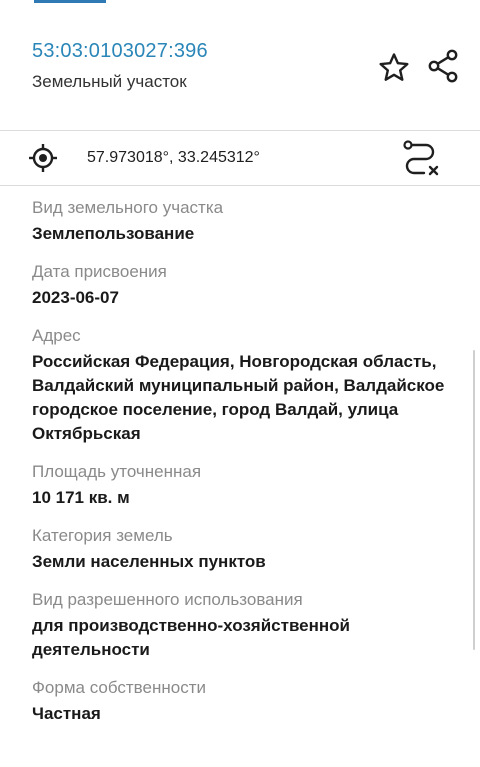 The image size is (480, 767). I want to click on share-button, so click(443, 66).